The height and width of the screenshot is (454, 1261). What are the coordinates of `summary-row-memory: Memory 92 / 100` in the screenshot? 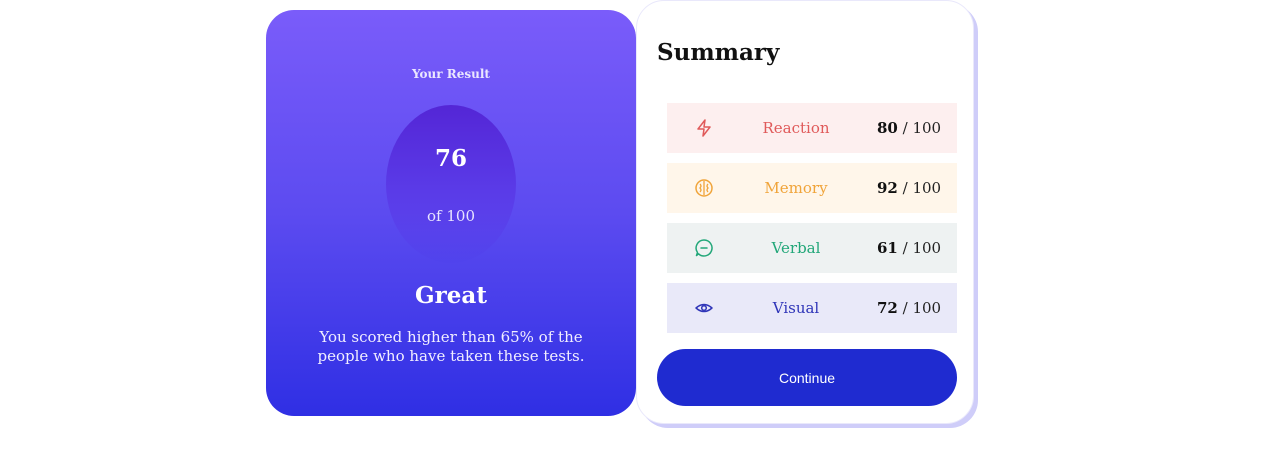 It's located at (812, 188).